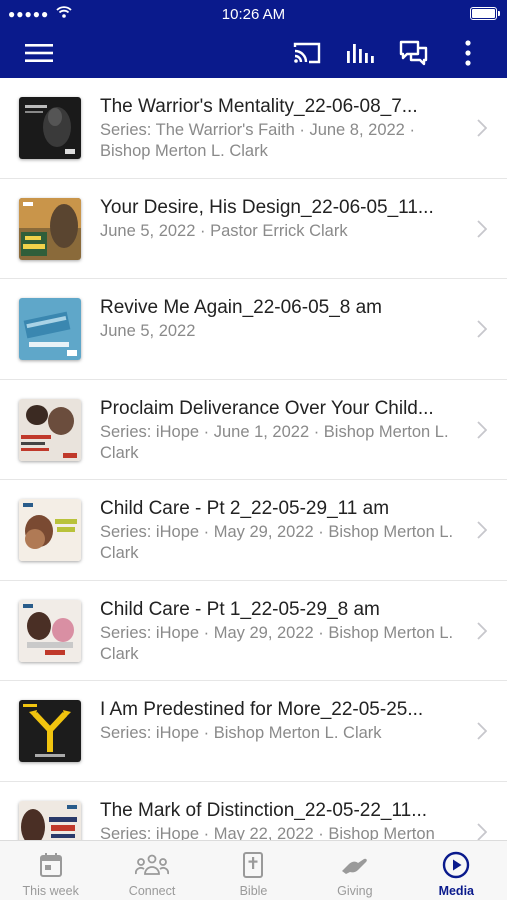 Image resolution: width=507 pixels, height=900 pixels. Describe the element at coordinates (148, 331) in the screenshot. I see `item-subtitle: June 5, 2022` at that location.